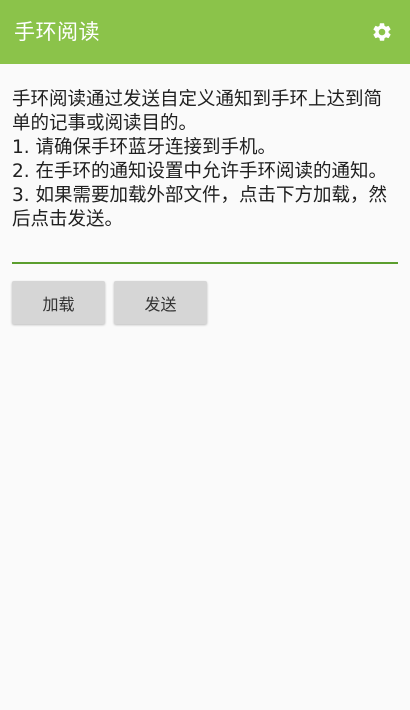  I want to click on settings-button, so click(382, 32).